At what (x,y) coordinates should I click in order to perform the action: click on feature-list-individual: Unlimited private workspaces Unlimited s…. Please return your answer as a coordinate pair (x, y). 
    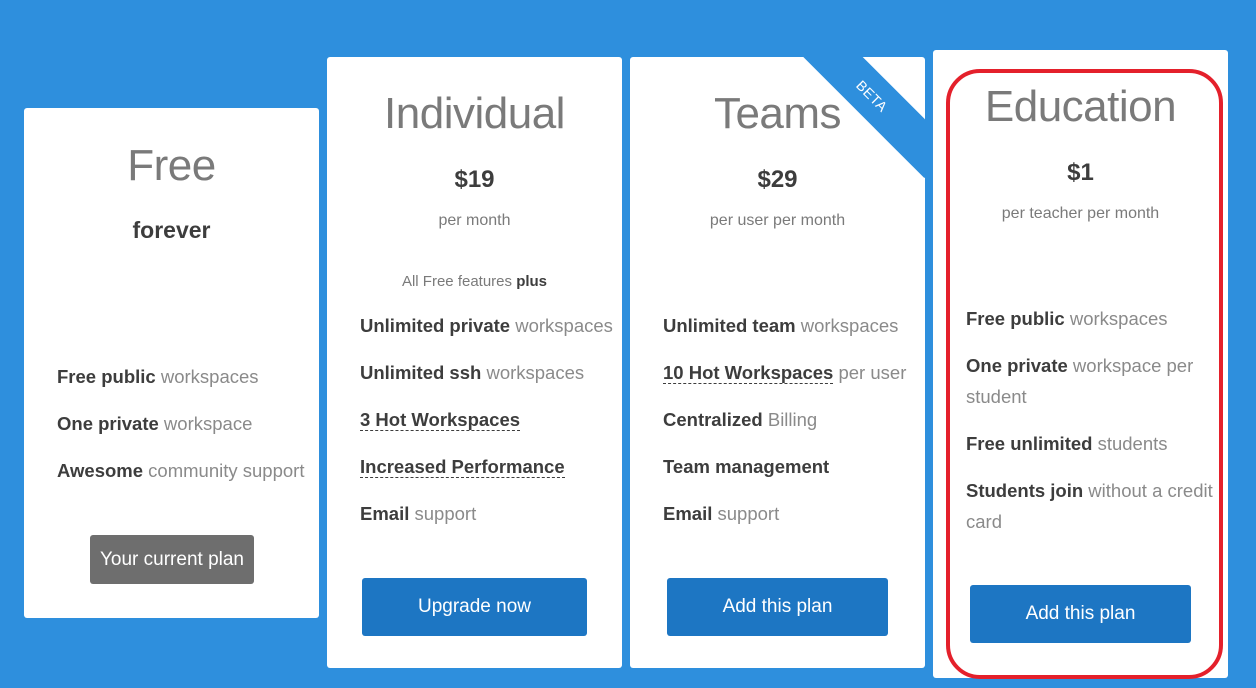
    Looking at the image, I should click on (489, 419).